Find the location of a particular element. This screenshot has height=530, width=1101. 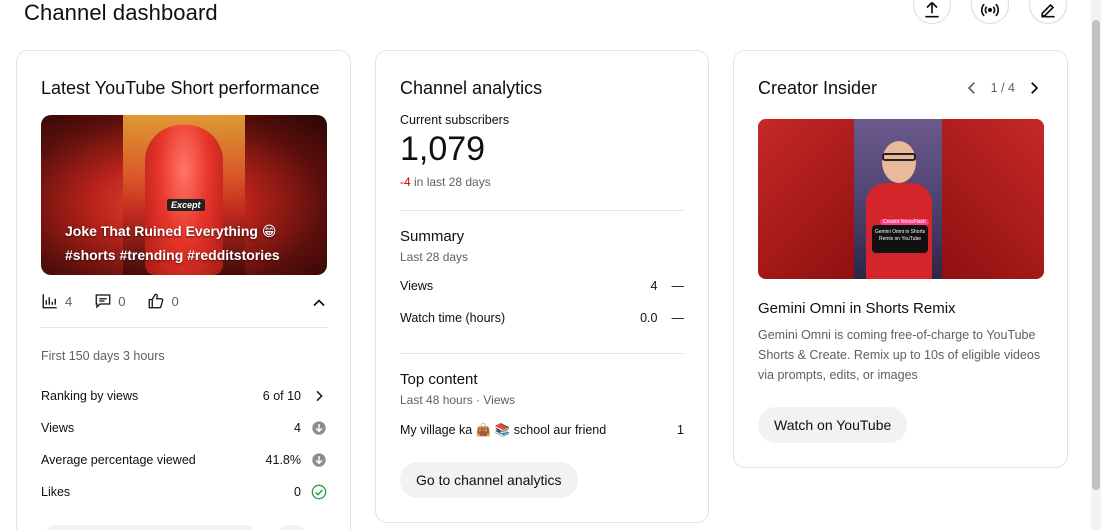

summary-row-views: Views 4 — is located at coordinates (542, 286).